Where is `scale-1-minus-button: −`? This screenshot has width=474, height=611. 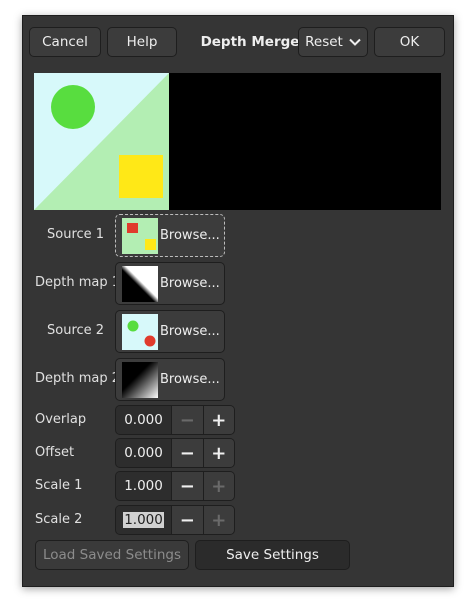
scale-1-minus-button: − is located at coordinates (187, 486).